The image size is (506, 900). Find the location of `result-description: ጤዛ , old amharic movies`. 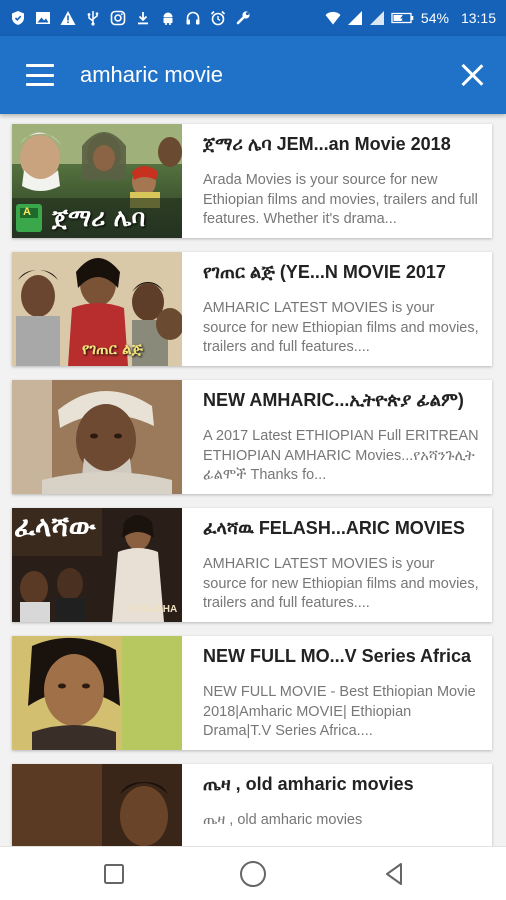

result-description: ጤዛ , old amharic movies is located at coordinates (283, 820).